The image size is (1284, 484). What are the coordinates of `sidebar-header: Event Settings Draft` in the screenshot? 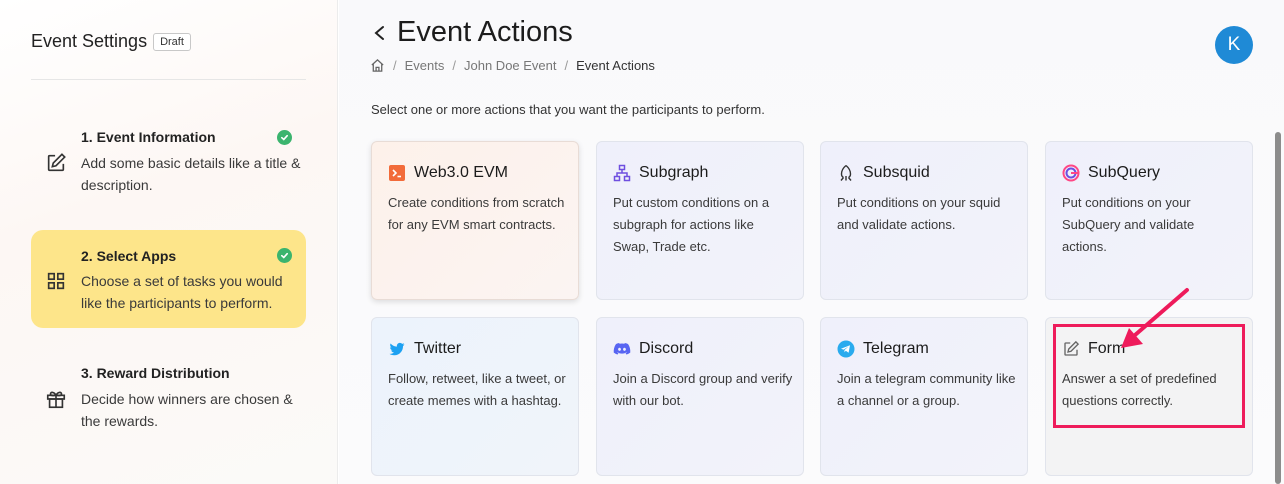 It's located at (111, 41).